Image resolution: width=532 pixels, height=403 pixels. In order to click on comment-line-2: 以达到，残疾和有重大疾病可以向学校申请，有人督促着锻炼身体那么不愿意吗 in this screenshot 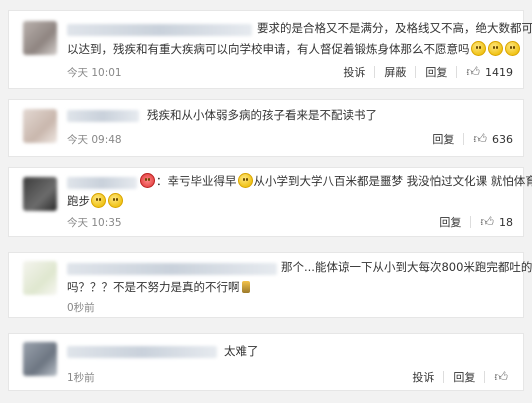, I will do `click(268, 49)`.